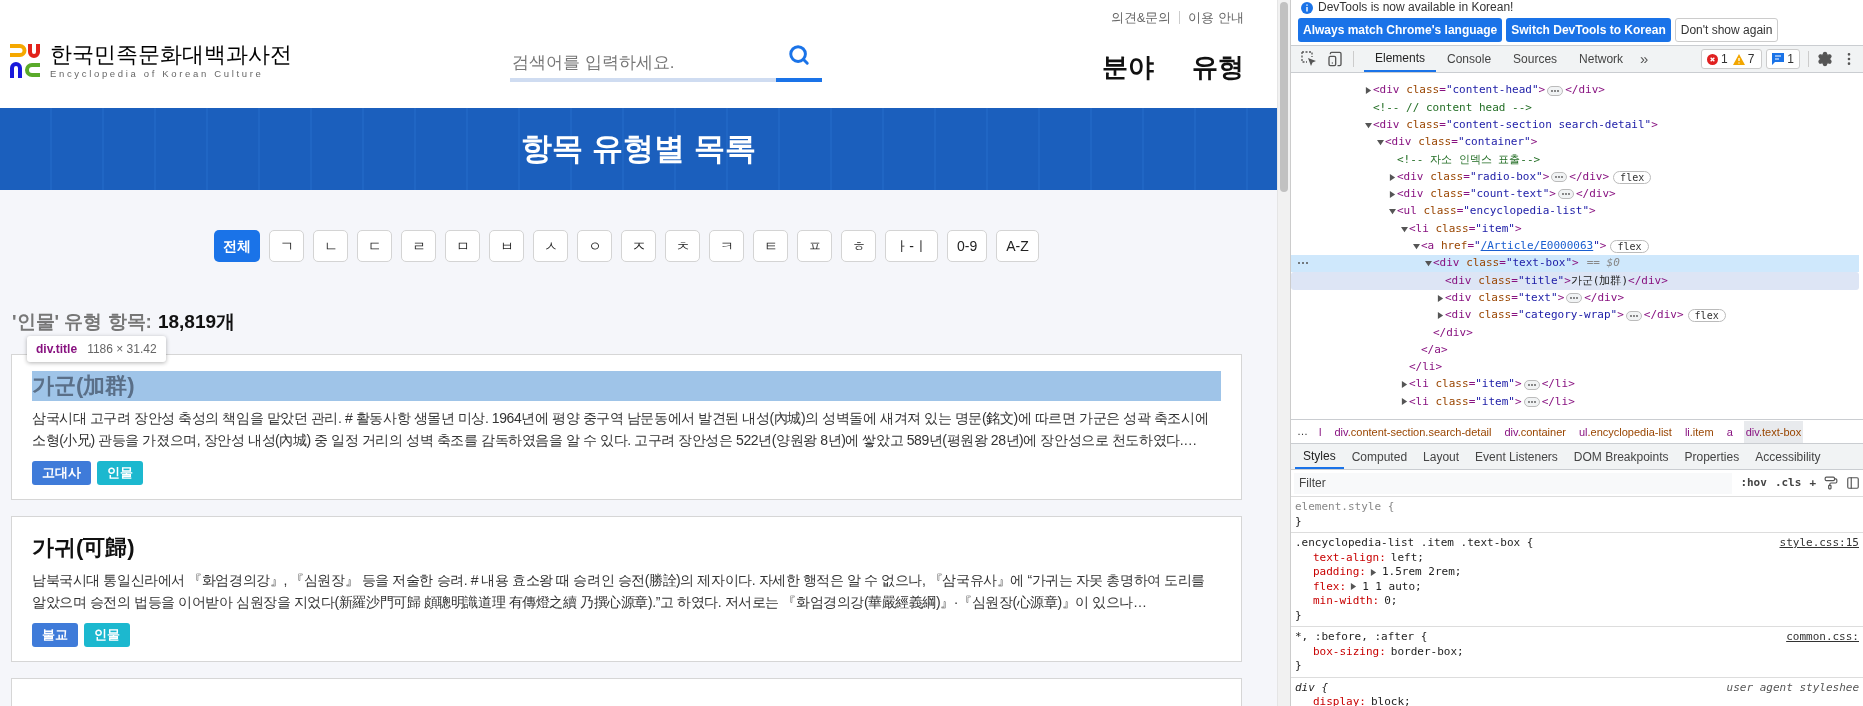  Describe the element at coordinates (1211, 17) in the screenshot. I see `header-link: 이용 안내` at that location.